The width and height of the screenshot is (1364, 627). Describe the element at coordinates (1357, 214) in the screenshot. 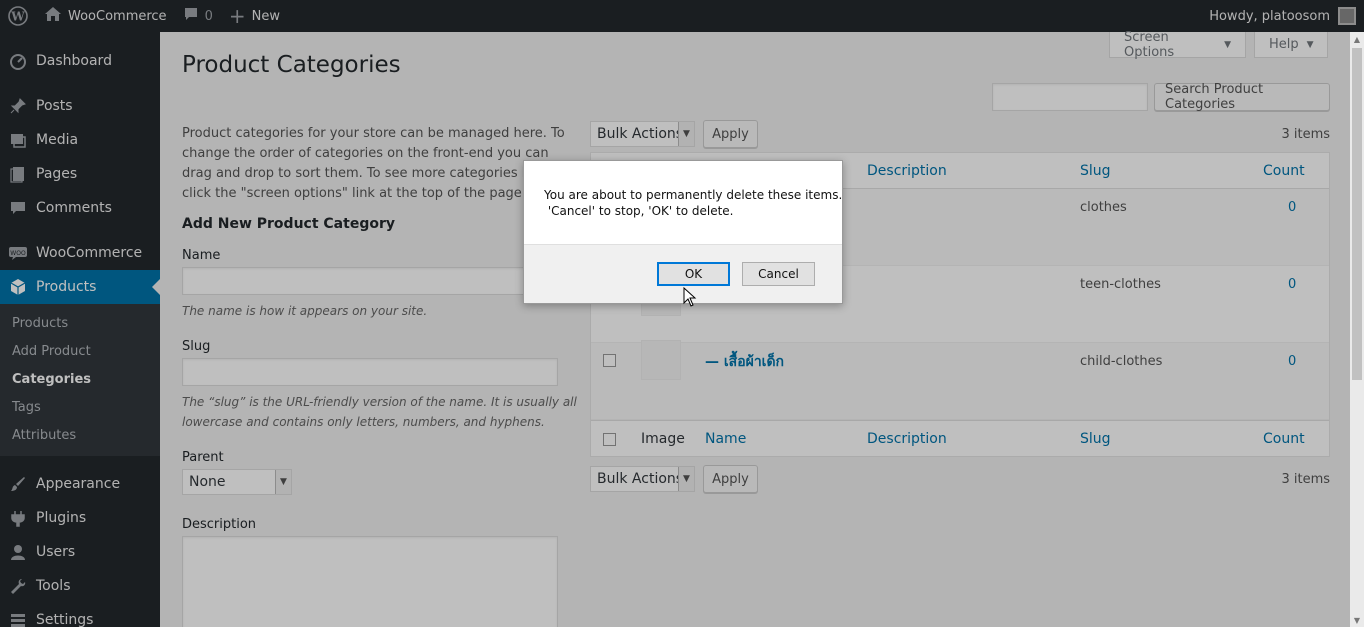

I see `scrollbar-thumb` at that location.